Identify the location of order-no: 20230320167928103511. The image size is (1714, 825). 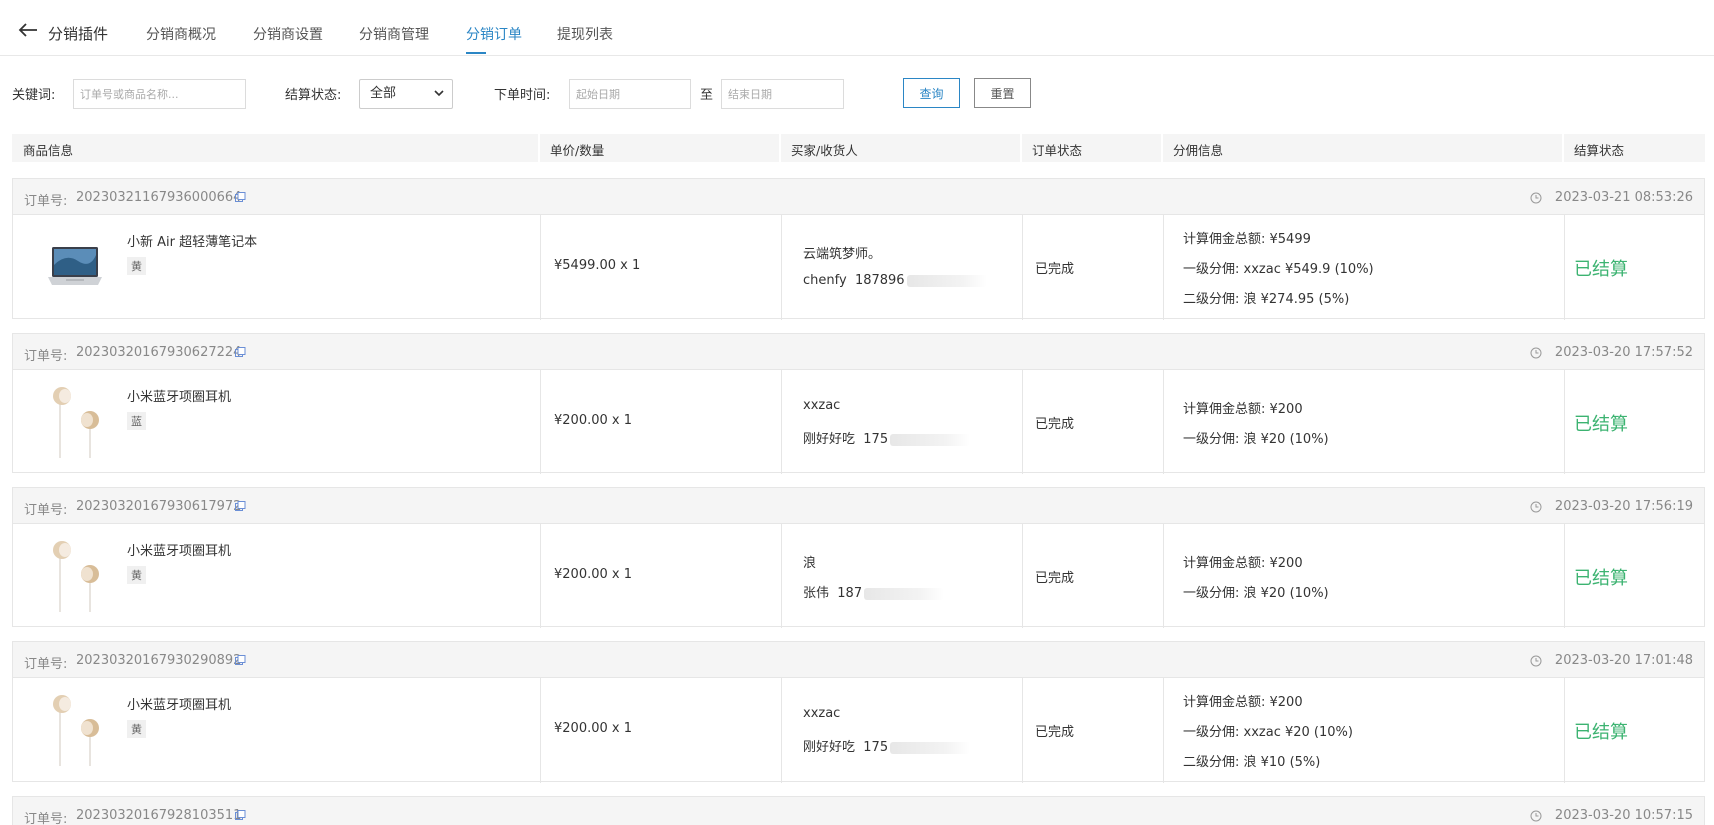
(159, 815).